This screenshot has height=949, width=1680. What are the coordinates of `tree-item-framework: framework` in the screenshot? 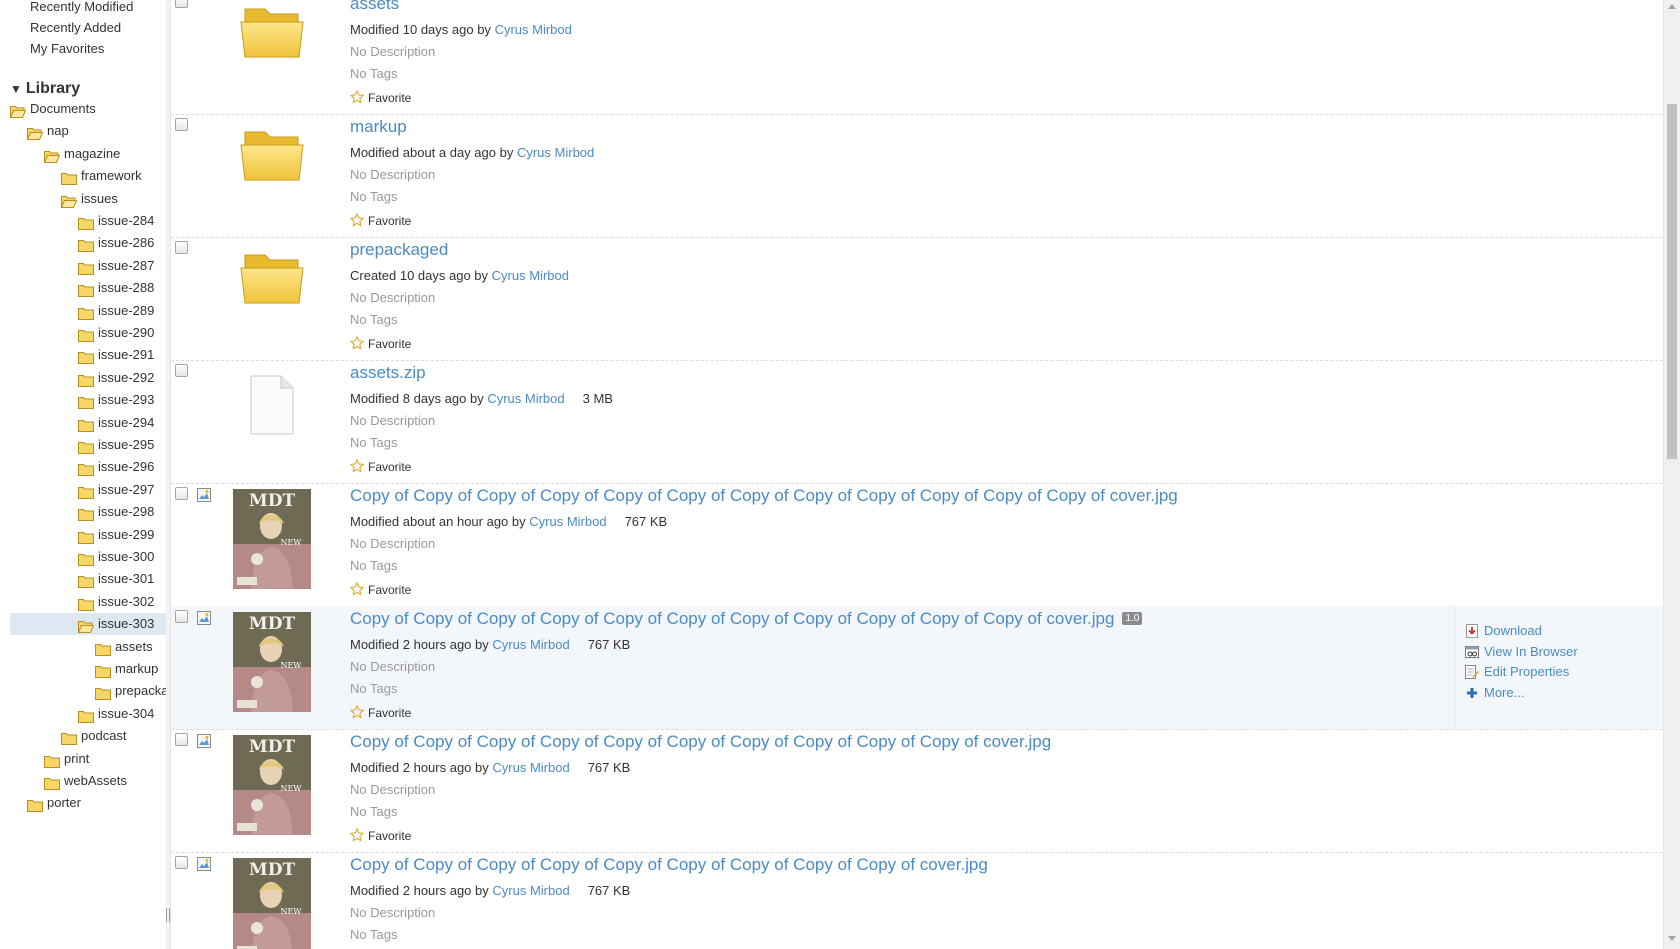 It's located at (101, 176).